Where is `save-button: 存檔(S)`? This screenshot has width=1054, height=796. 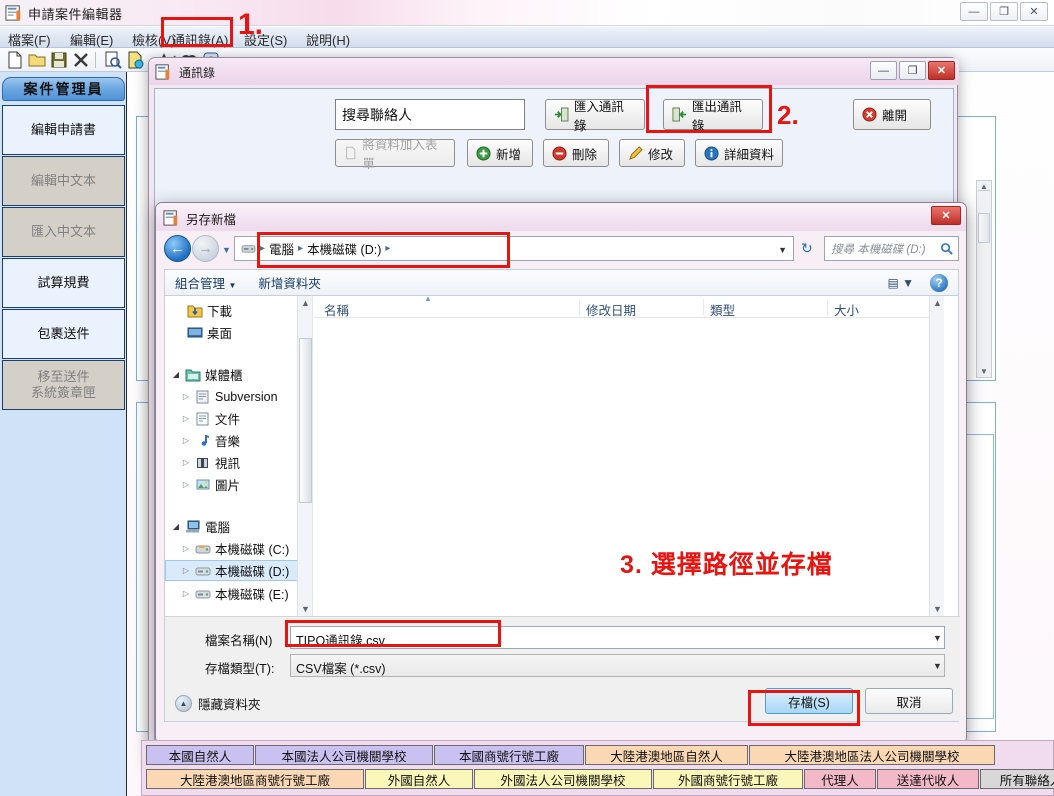 save-button: 存檔(S) is located at coordinates (809, 701).